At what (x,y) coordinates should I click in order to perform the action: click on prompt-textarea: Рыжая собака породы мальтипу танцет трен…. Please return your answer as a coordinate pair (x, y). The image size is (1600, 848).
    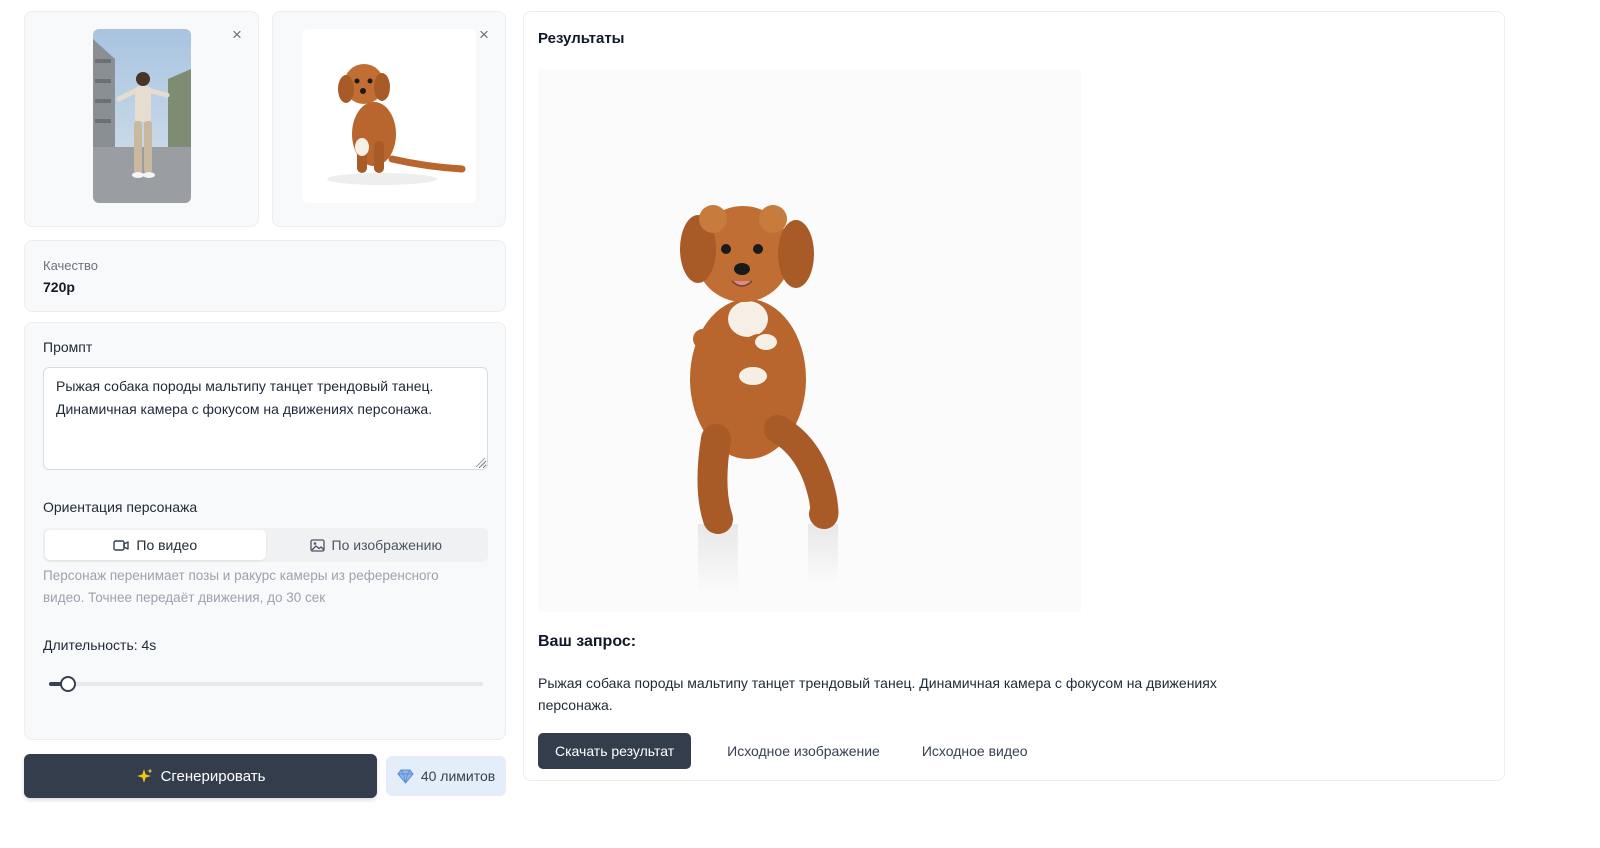
    Looking at the image, I should click on (265, 418).